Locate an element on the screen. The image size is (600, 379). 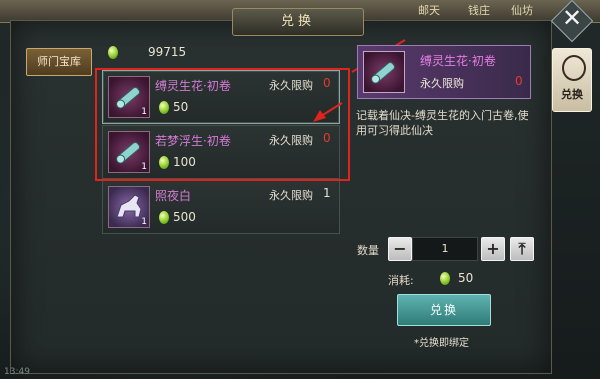
side-tab-exchange: 兑换 is located at coordinates (572, 80).